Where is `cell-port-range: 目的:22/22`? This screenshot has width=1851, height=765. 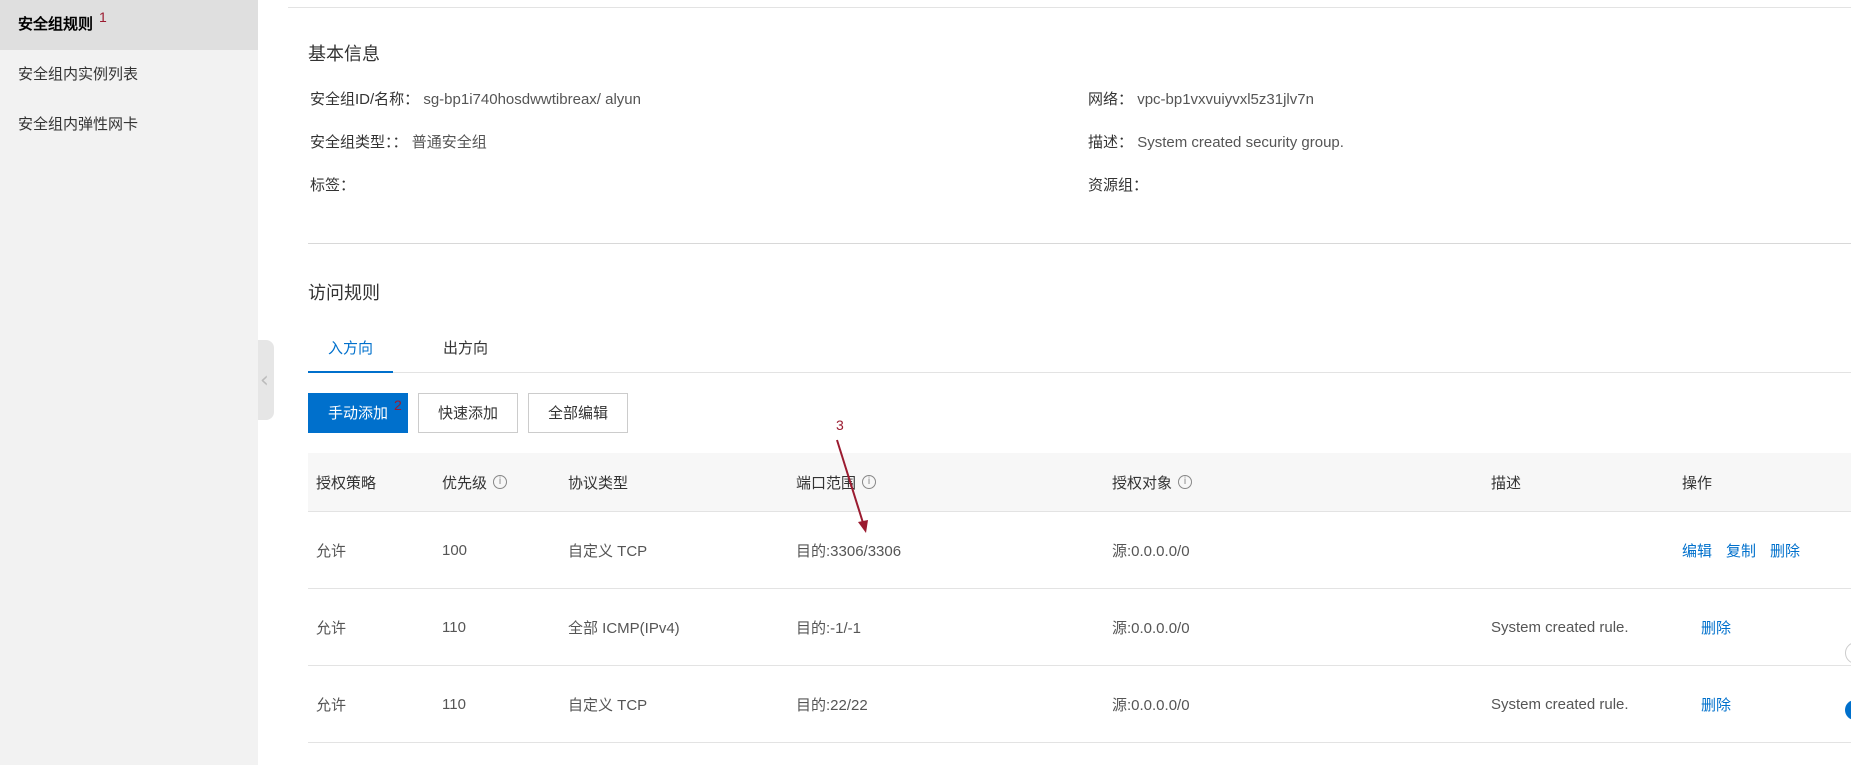
cell-port-range: 目的:22/22 is located at coordinates (832, 705).